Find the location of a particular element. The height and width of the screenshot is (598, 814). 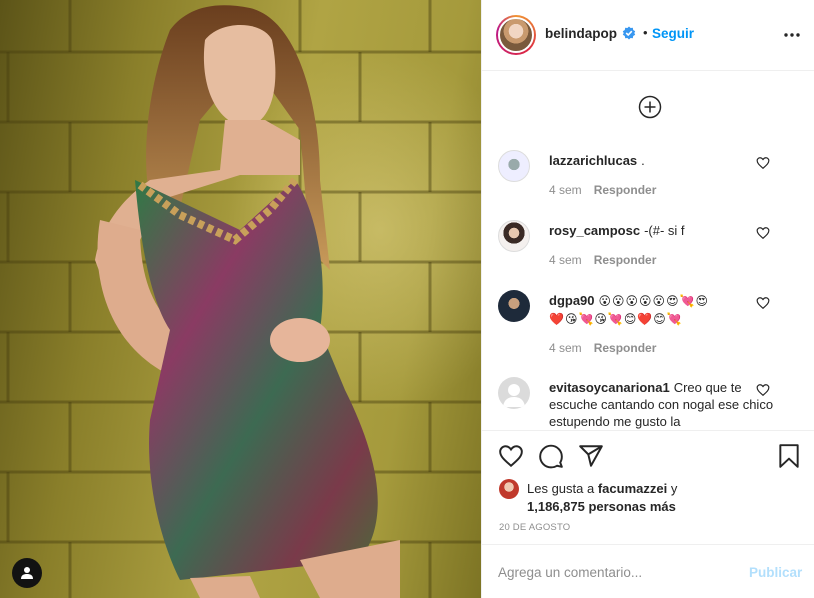

publish-button: Publicar is located at coordinates (775, 572).